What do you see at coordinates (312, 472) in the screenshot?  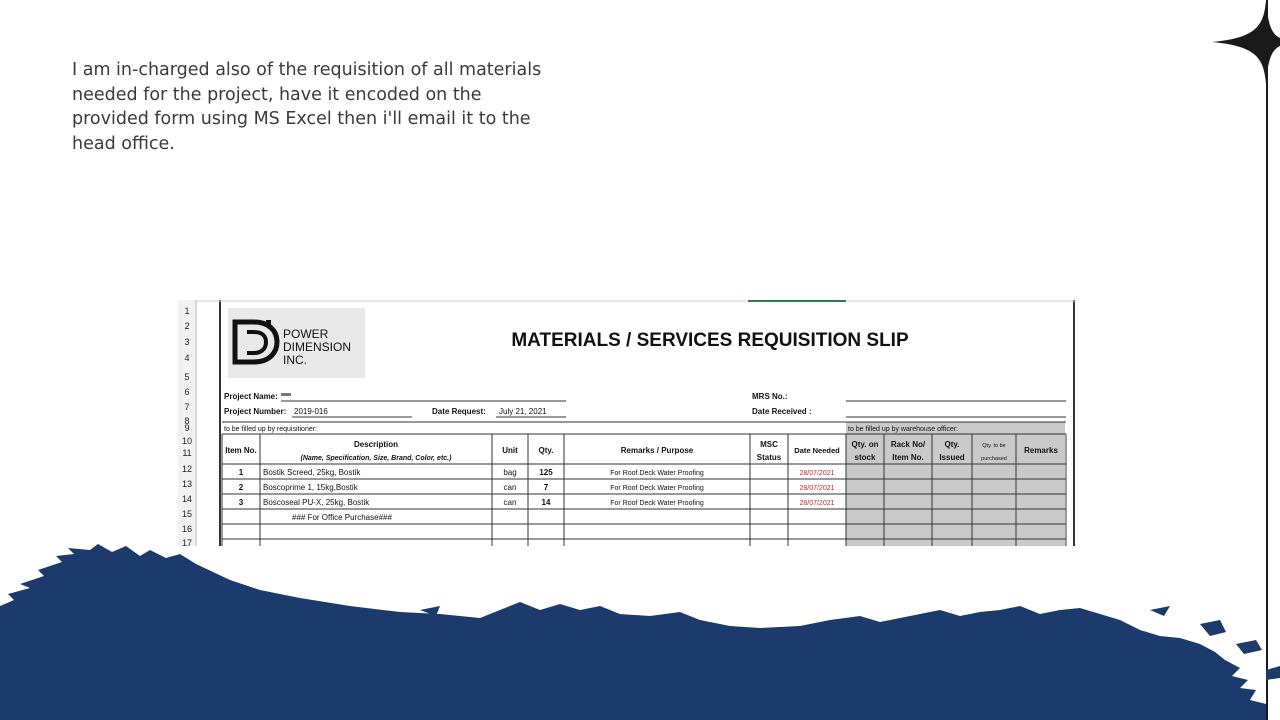 I see `row1-desc: Bostik Screed, 25kg, Bostik` at bounding box center [312, 472].